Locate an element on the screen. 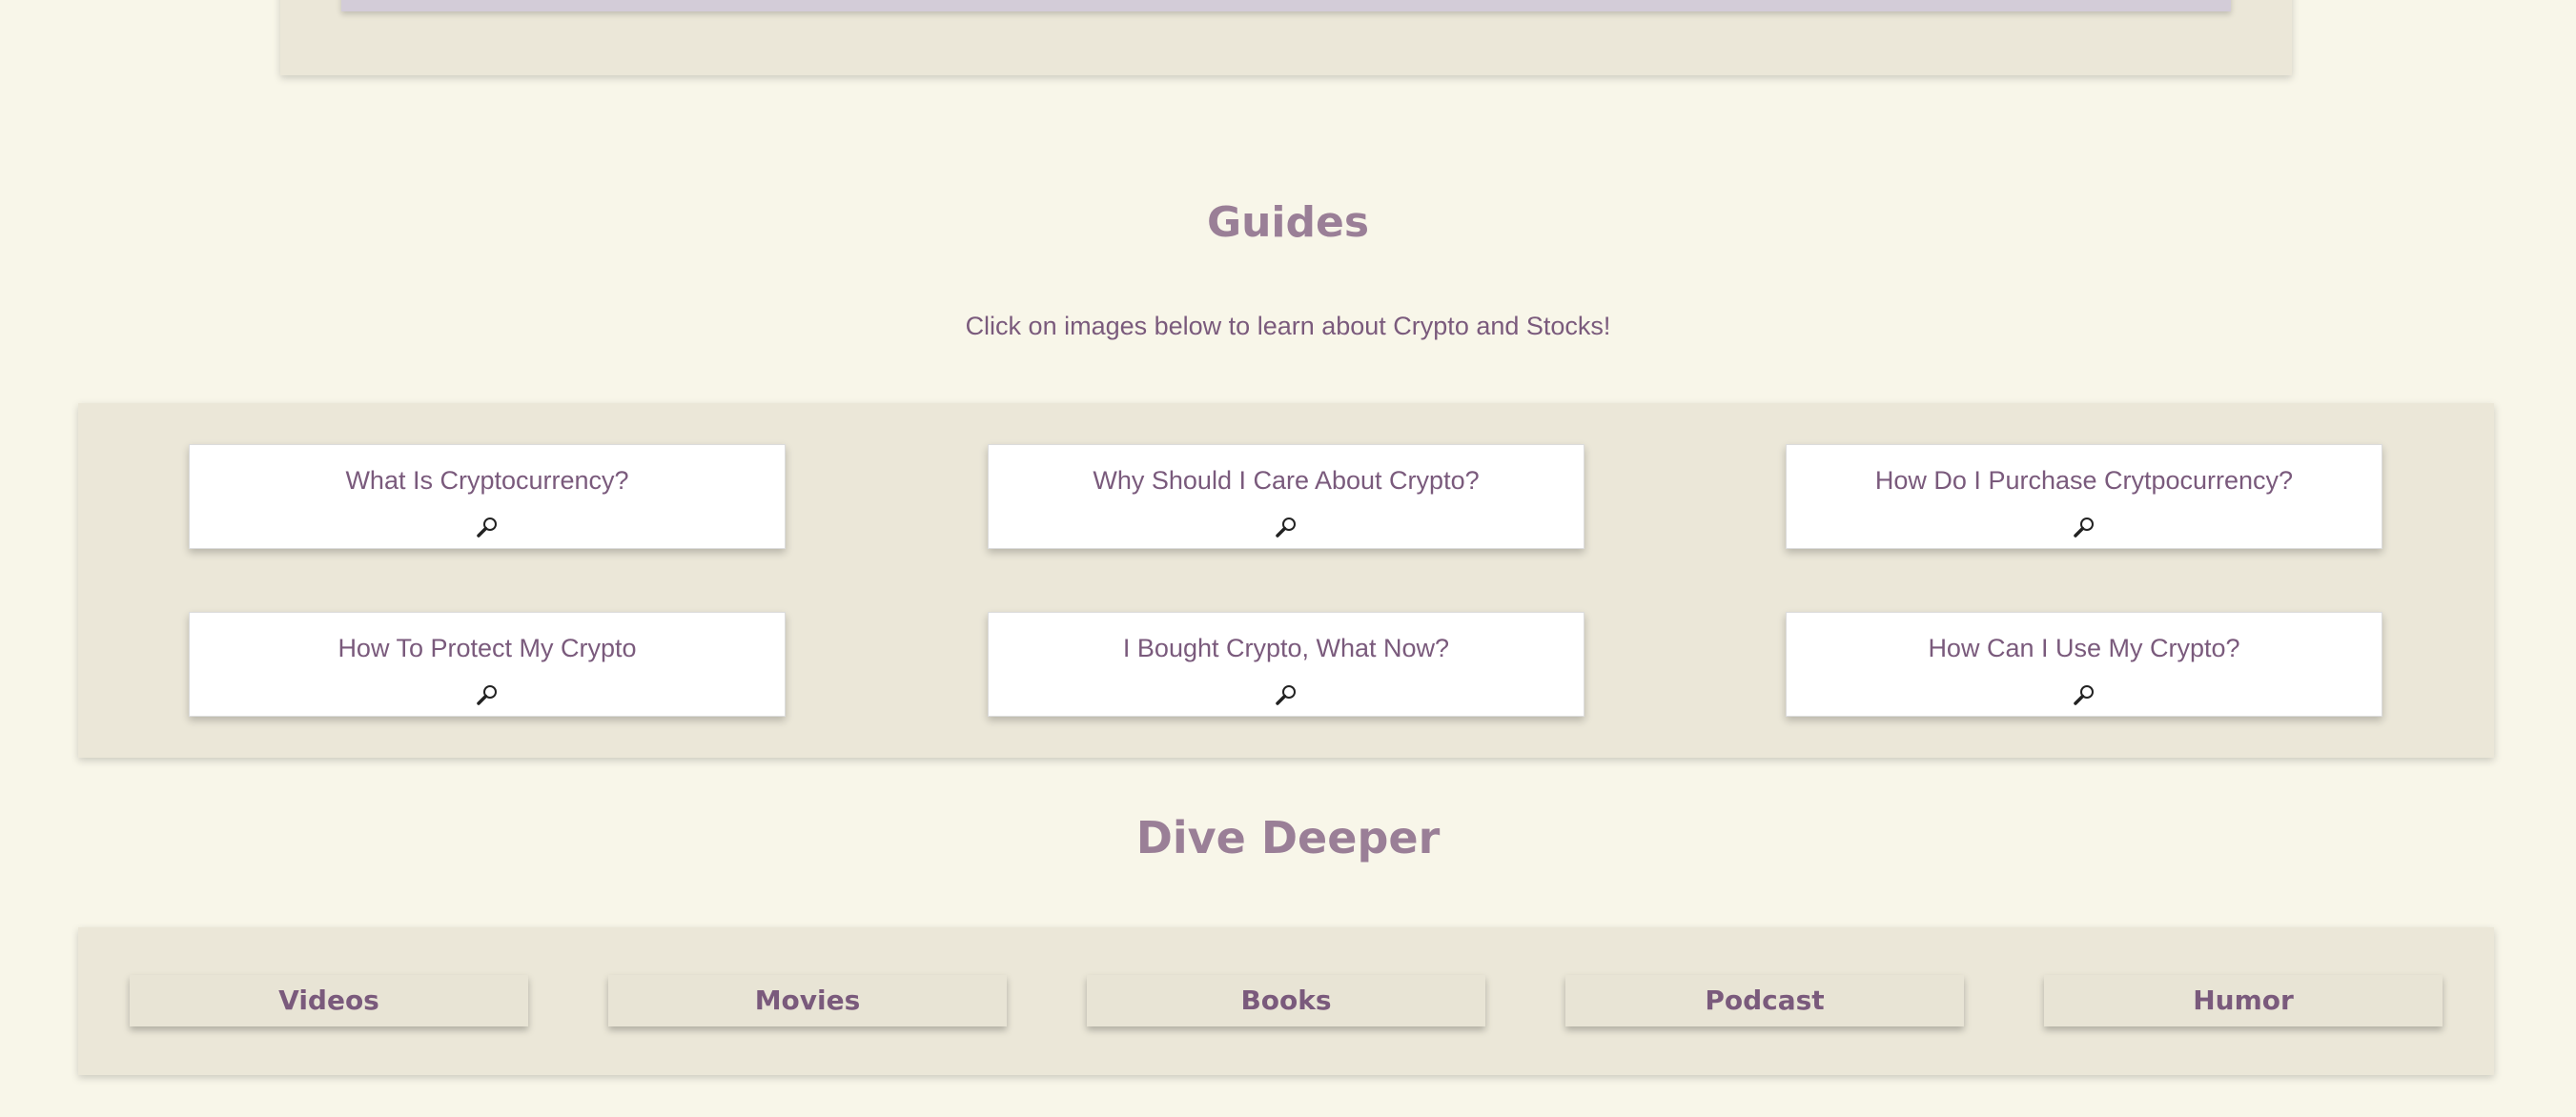  guide-card-label: Why Should I Care About Crypto? is located at coordinates (1286, 481).